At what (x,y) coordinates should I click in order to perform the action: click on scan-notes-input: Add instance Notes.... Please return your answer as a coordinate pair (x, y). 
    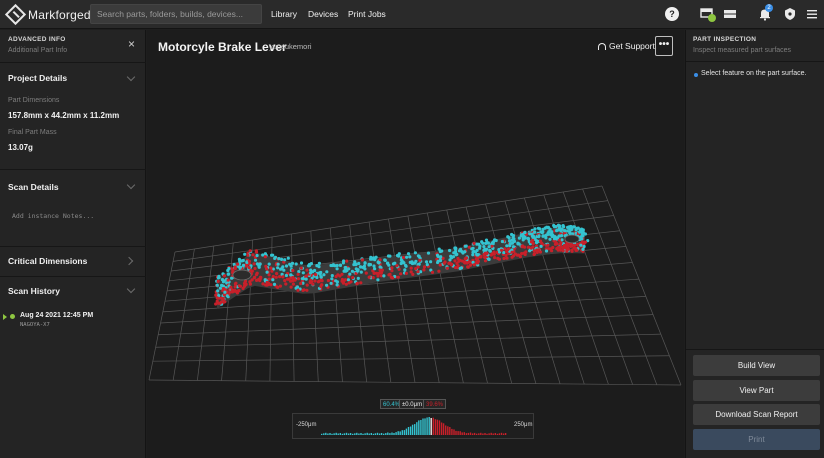
    Looking at the image, I should click on (53, 216).